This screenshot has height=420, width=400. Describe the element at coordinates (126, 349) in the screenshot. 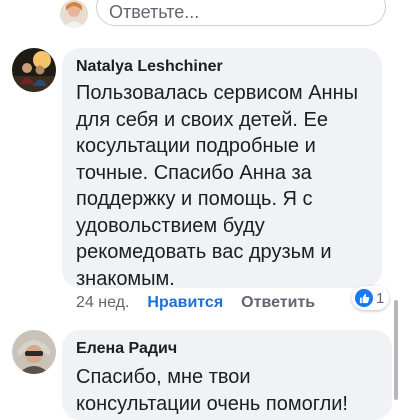

I see `comment-author: Елена Радич` at that location.